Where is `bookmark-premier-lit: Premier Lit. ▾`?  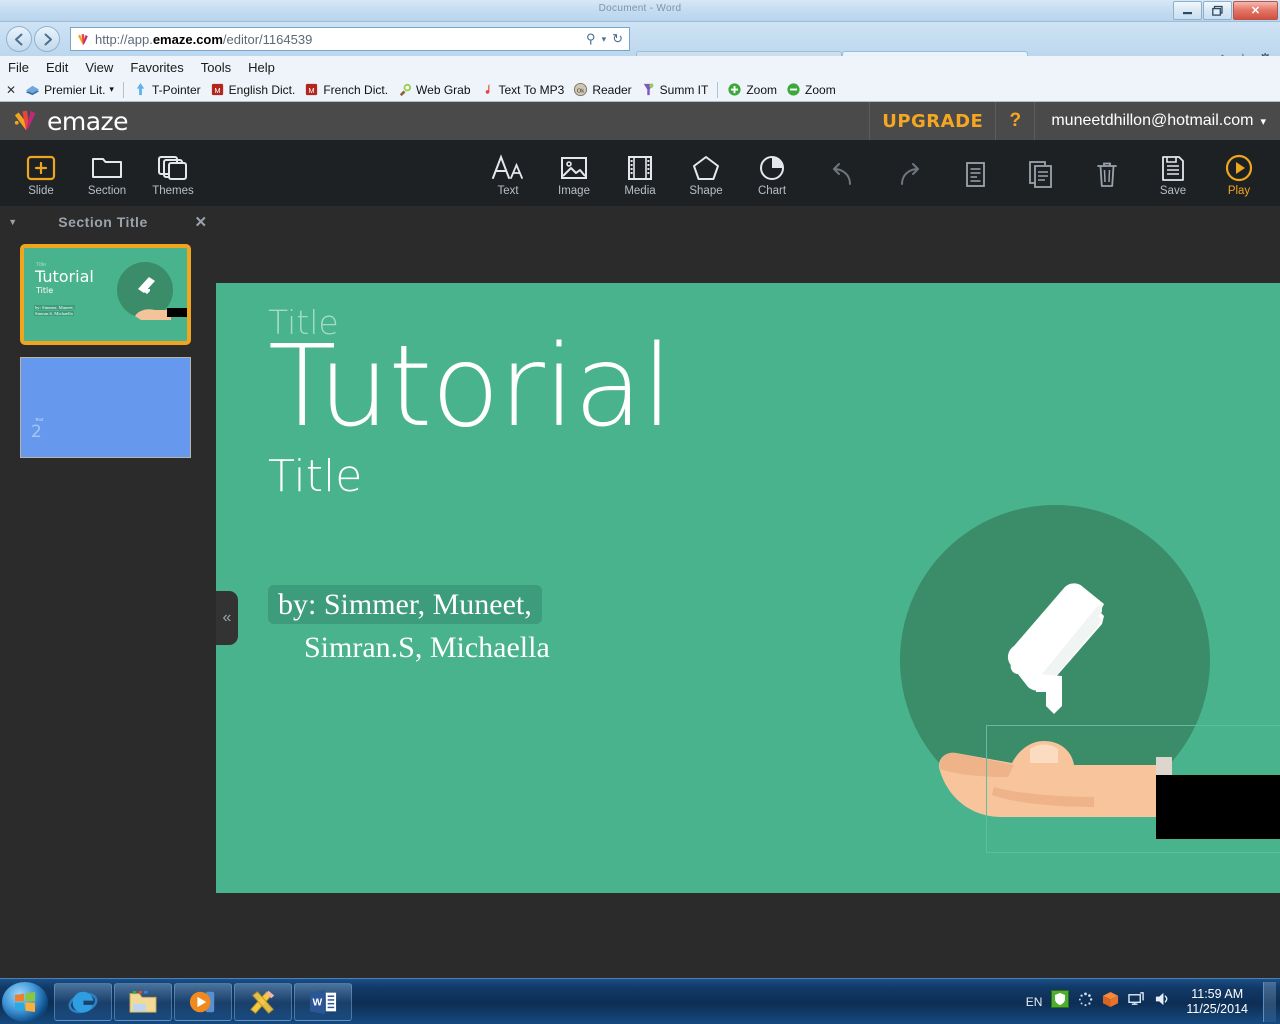
bookmark-premier-lit: Premier Lit. ▾ is located at coordinates (69, 89).